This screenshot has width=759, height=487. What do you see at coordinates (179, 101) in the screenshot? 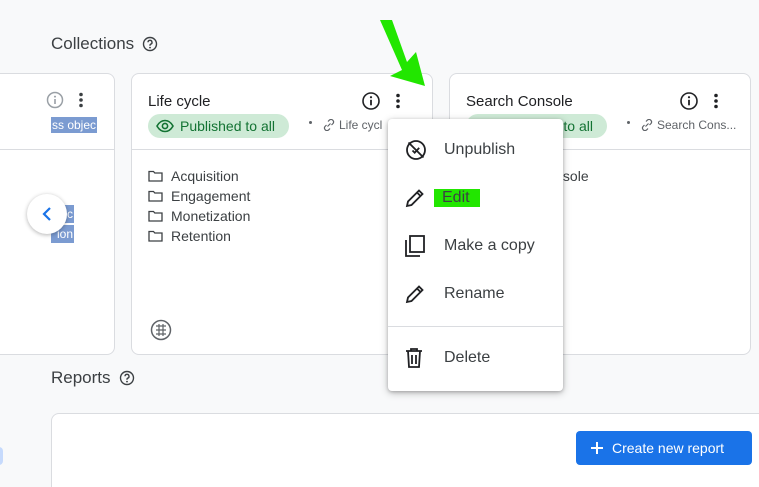
I see `card-title: Life cycle` at bounding box center [179, 101].